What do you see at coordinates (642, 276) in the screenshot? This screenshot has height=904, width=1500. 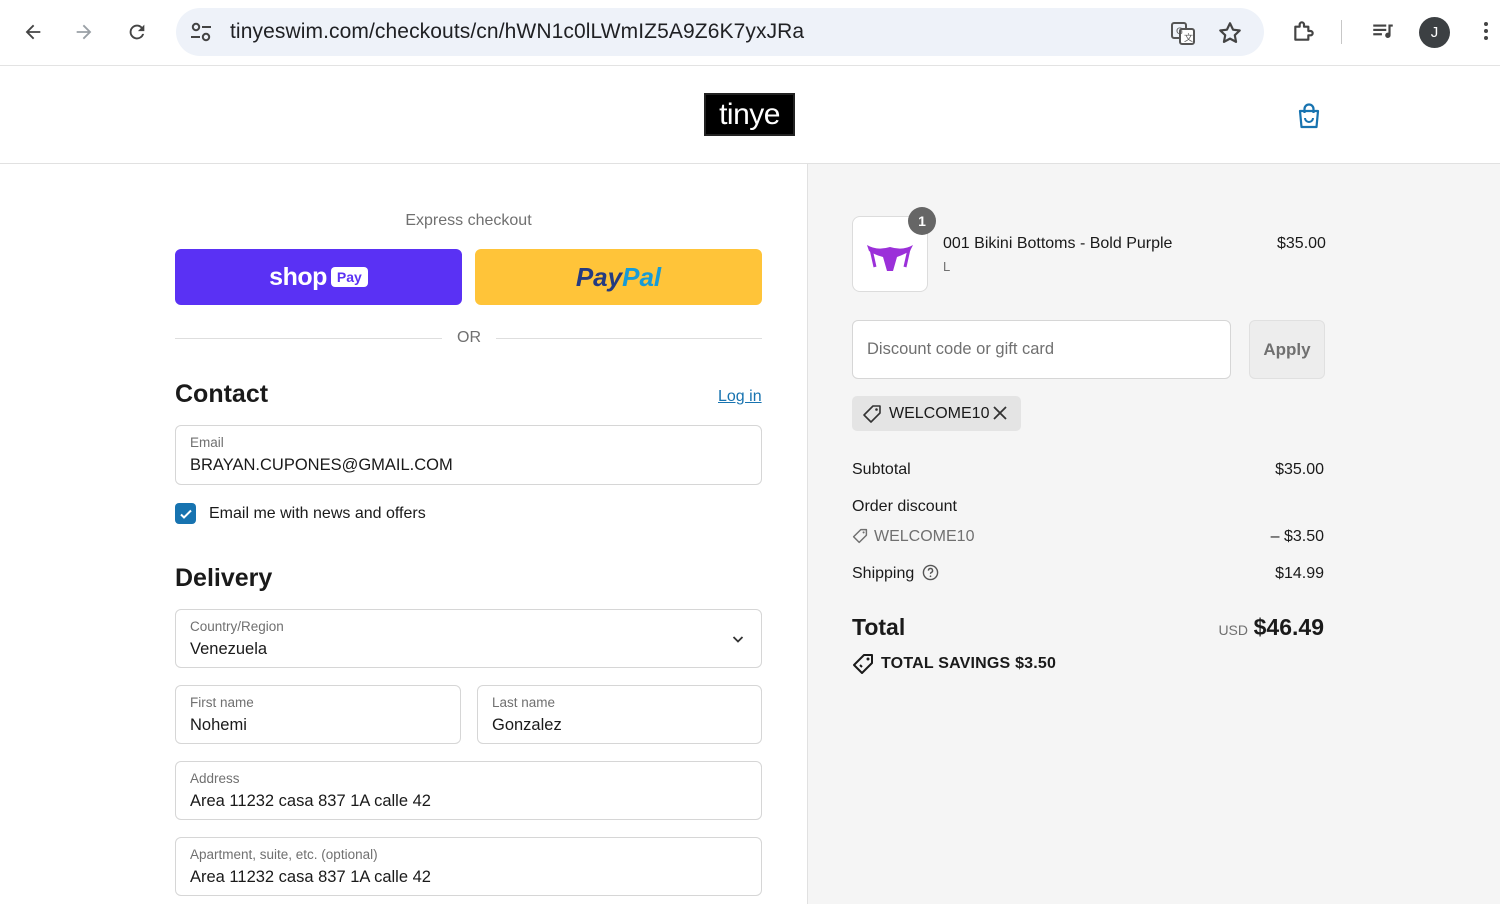 I see `paypal-wordmark-pal: Pal` at bounding box center [642, 276].